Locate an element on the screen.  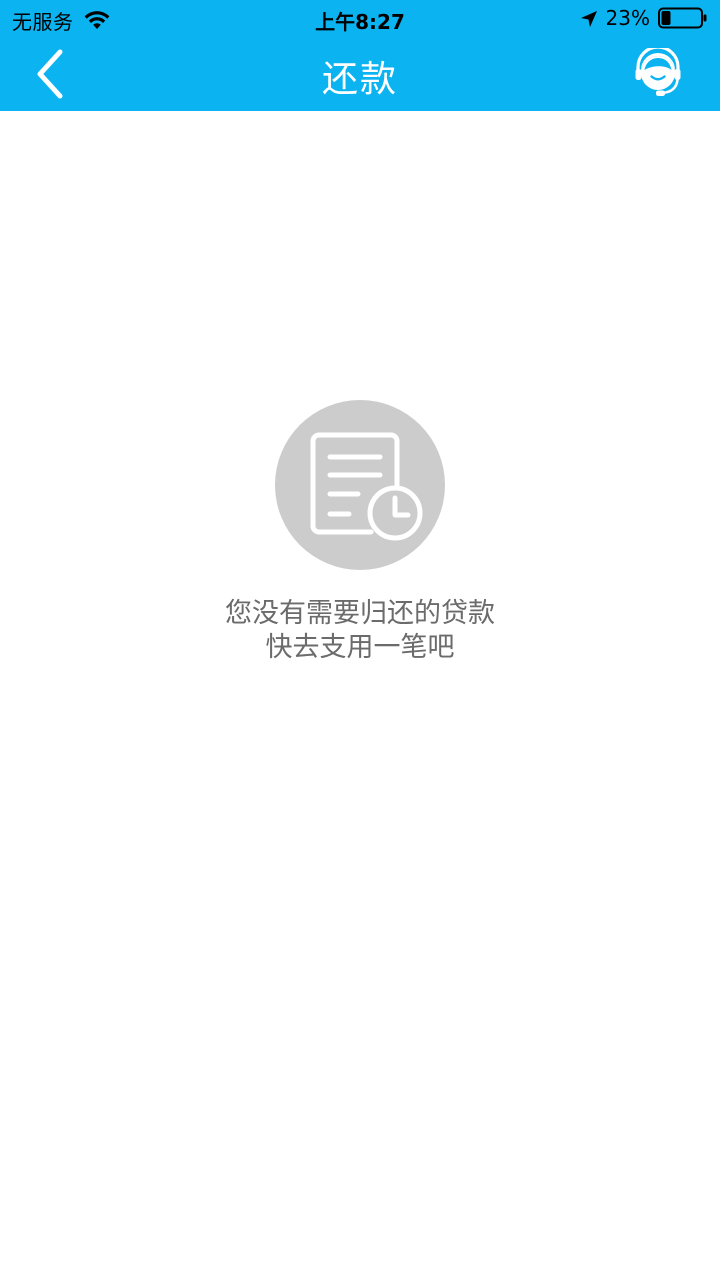
battery-icon is located at coordinates (683, 18).